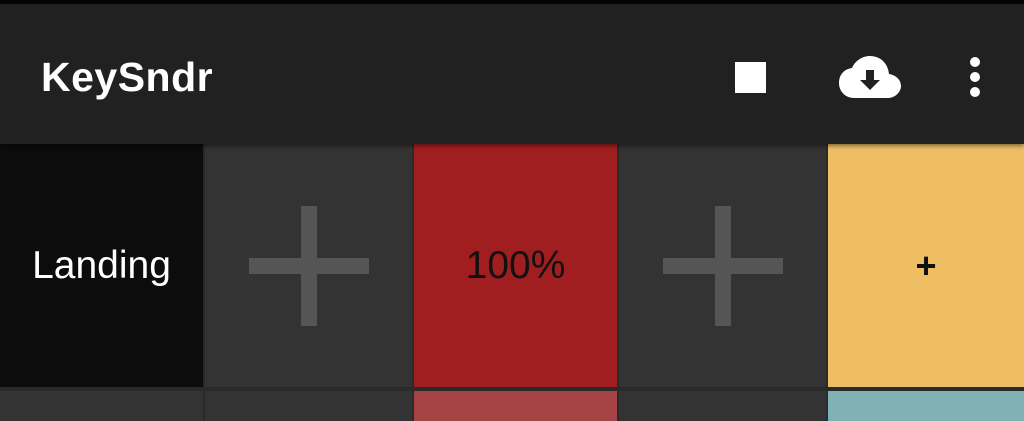 This screenshot has width=1024, height=421. I want to click on cloud-download-button, so click(870, 77).